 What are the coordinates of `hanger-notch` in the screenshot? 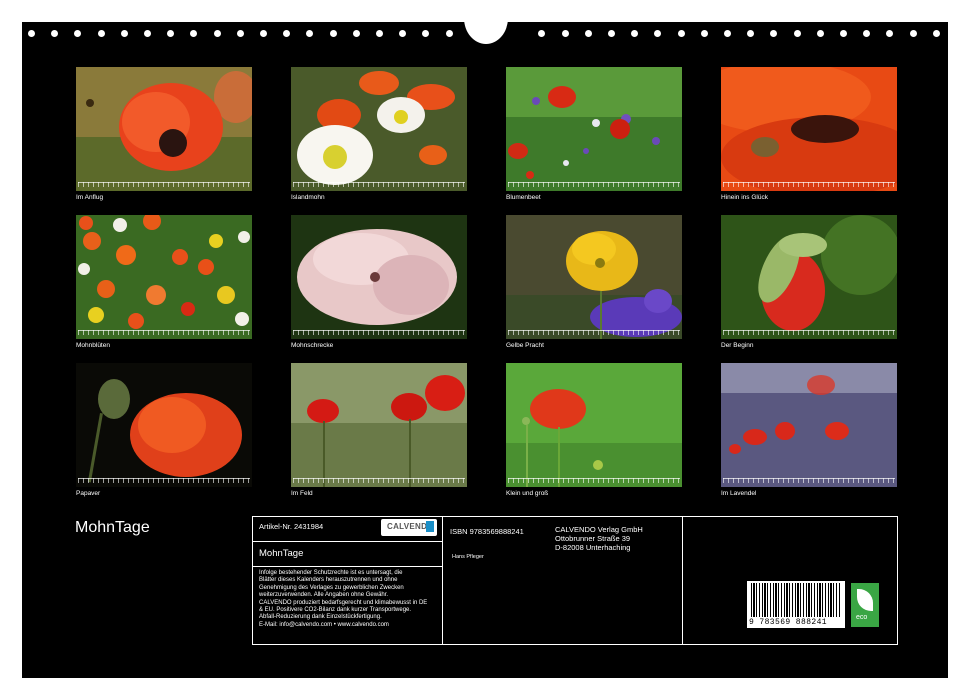 It's located at (486, 22).